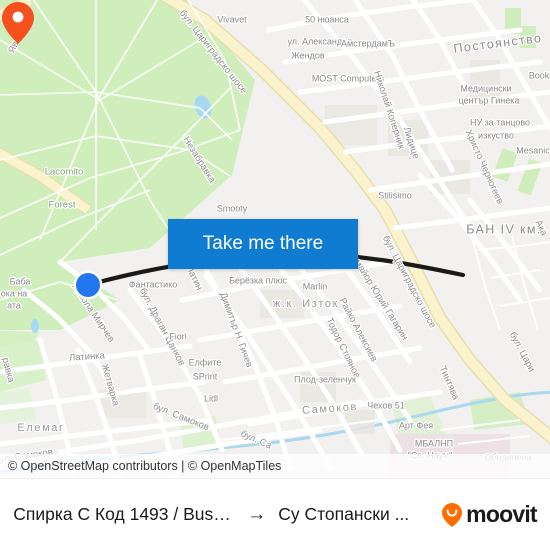 The height and width of the screenshot is (550, 550). I want to click on map-label: Booki, so click(539, 75).